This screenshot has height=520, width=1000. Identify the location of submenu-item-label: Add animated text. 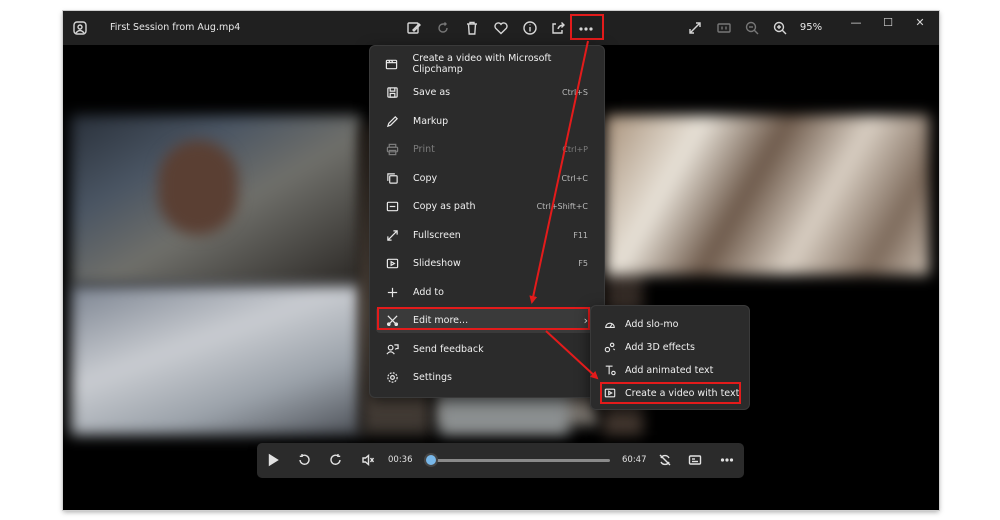
(669, 370).